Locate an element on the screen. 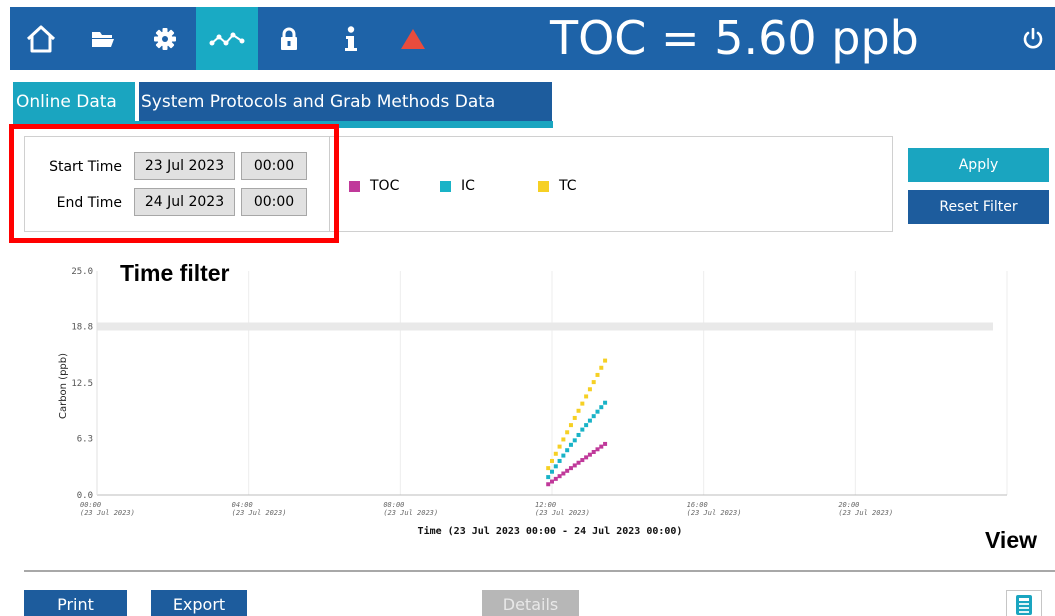 The image size is (1055, 616). lock-icon is located at coordinates (289, 38).